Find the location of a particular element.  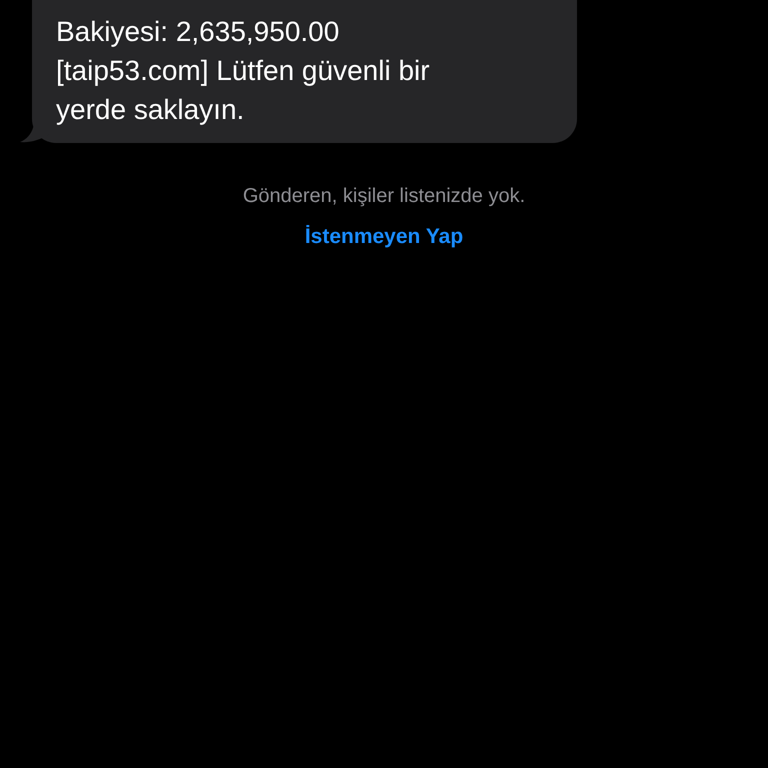

unknown-sender-notice: Gönderen, kişiler listenizde yok. is located at coordinates (384, 196).